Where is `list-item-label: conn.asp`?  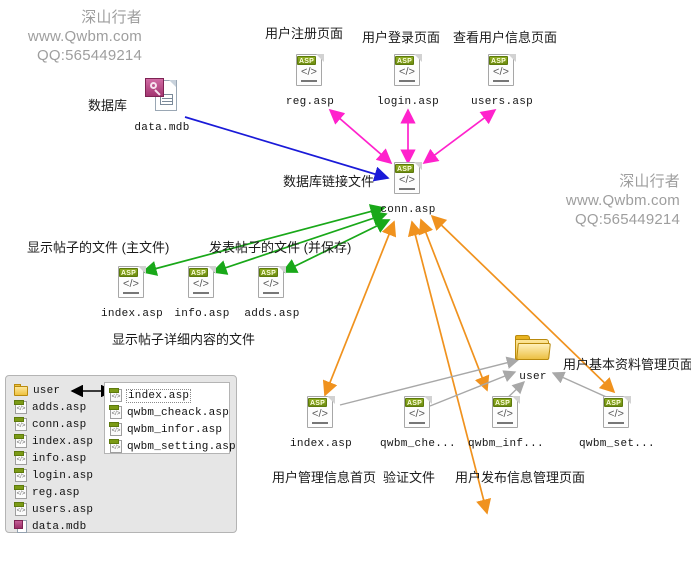
list-item-label: conn.asp is located at coordinates (59, 424).